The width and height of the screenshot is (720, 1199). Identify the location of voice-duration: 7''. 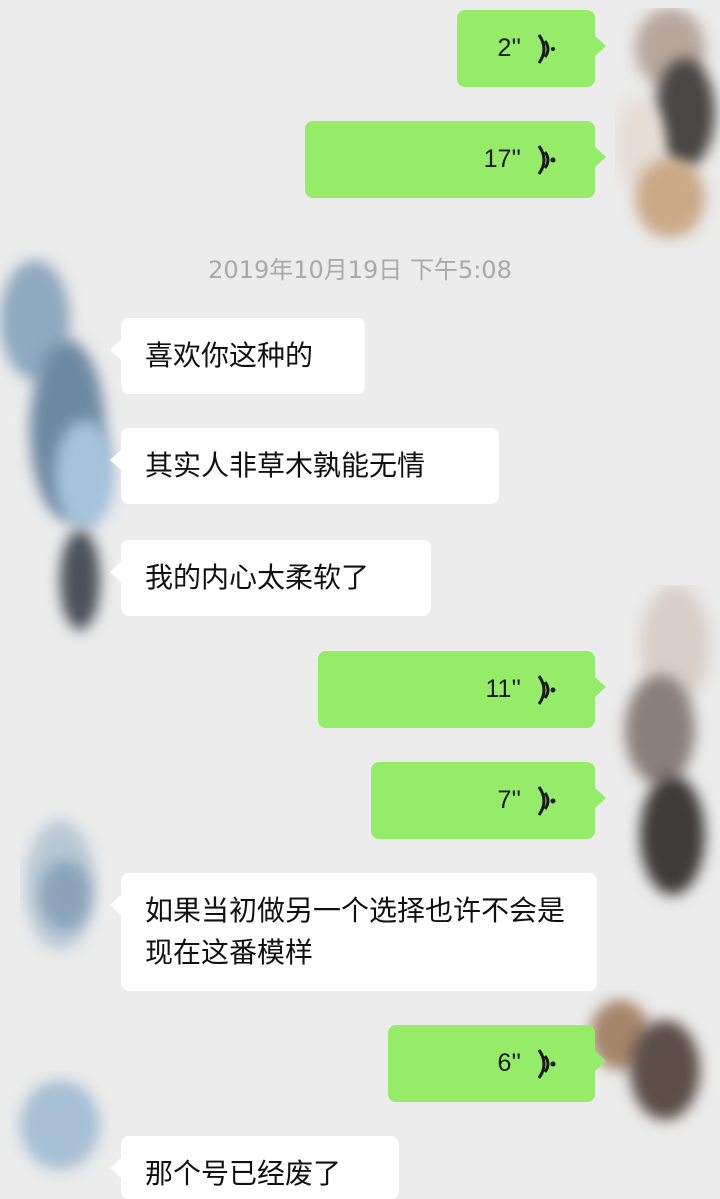
(509, 800).